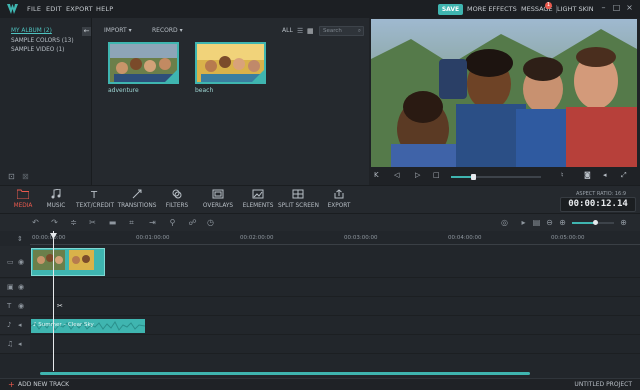 The width and height of the screenshot is (640, 390). I want to click on tab-filters: FILTERS, so click(177, 200).